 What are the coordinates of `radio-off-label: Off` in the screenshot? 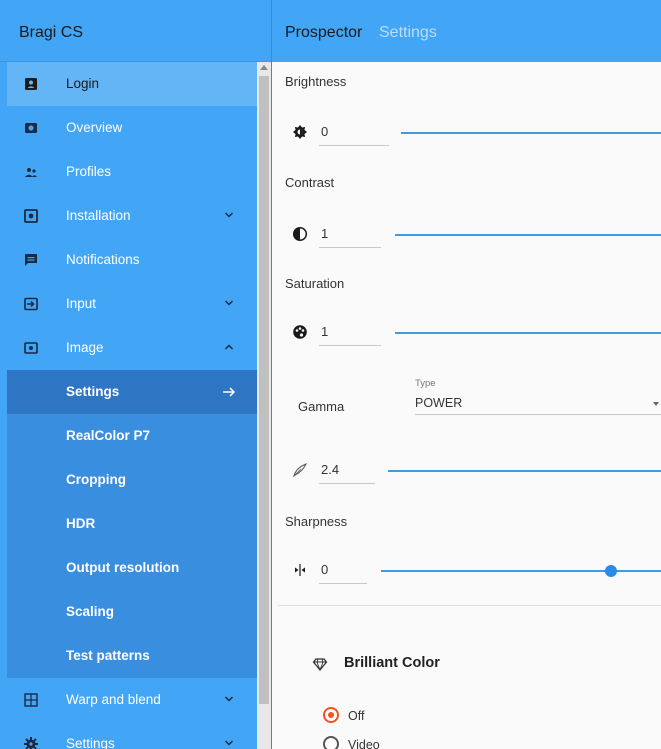 It's located at (356, 716).